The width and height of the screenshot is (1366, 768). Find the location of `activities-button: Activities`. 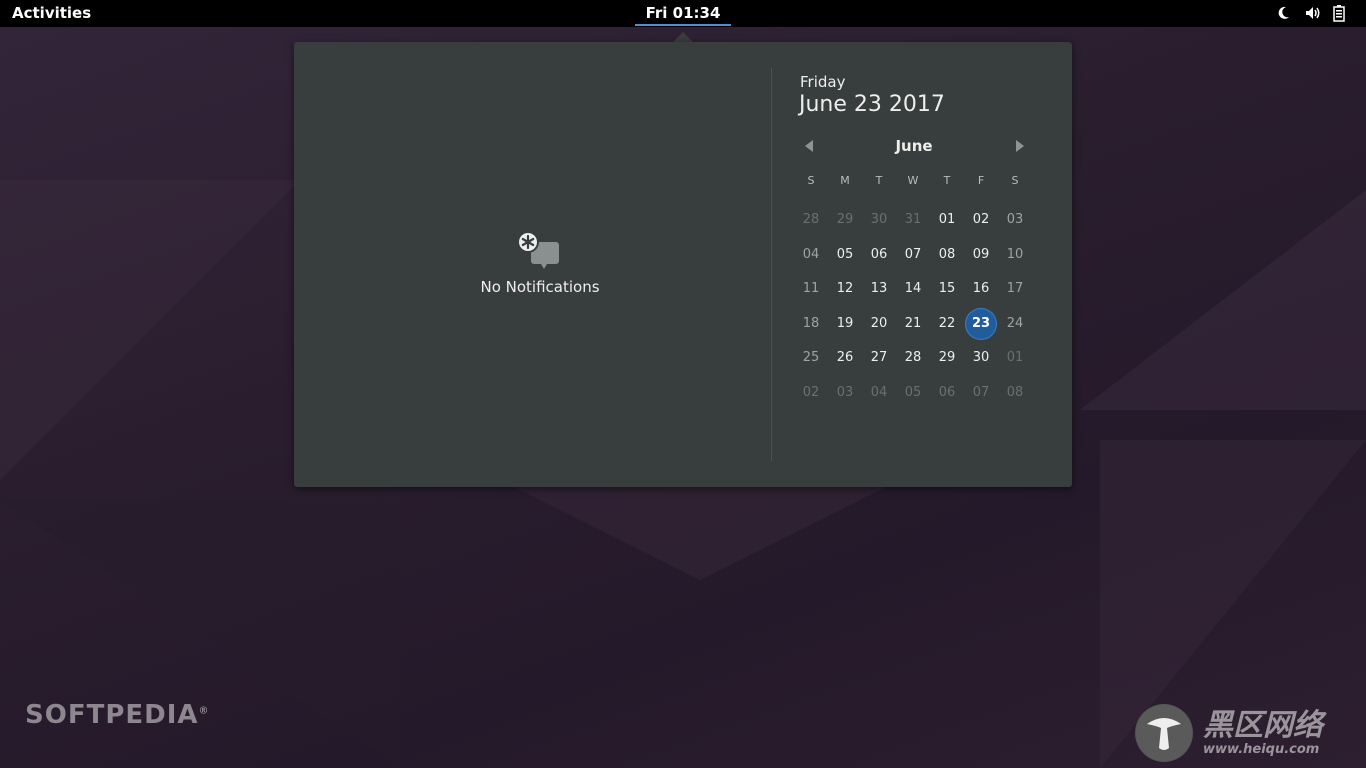

activities-button: Activities is located at coordinates (51, 13).